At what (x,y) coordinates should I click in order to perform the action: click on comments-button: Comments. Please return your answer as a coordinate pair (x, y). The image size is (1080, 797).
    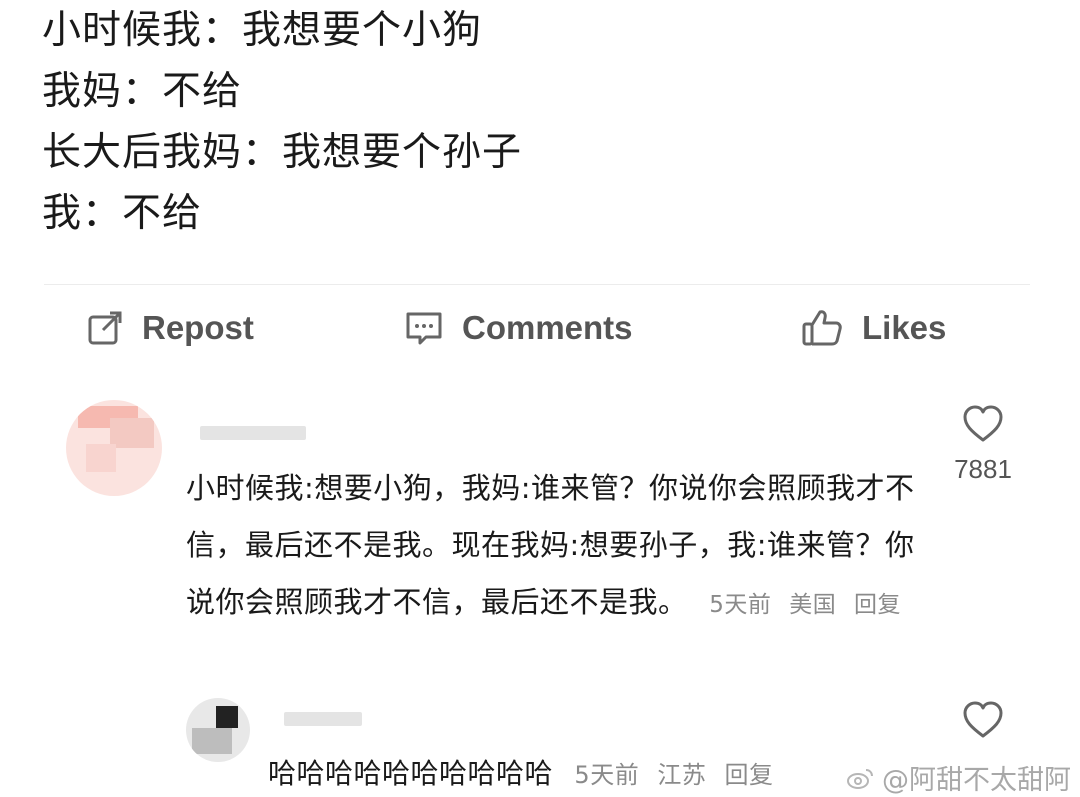
    Looking at the image, I should click on (518, 328).